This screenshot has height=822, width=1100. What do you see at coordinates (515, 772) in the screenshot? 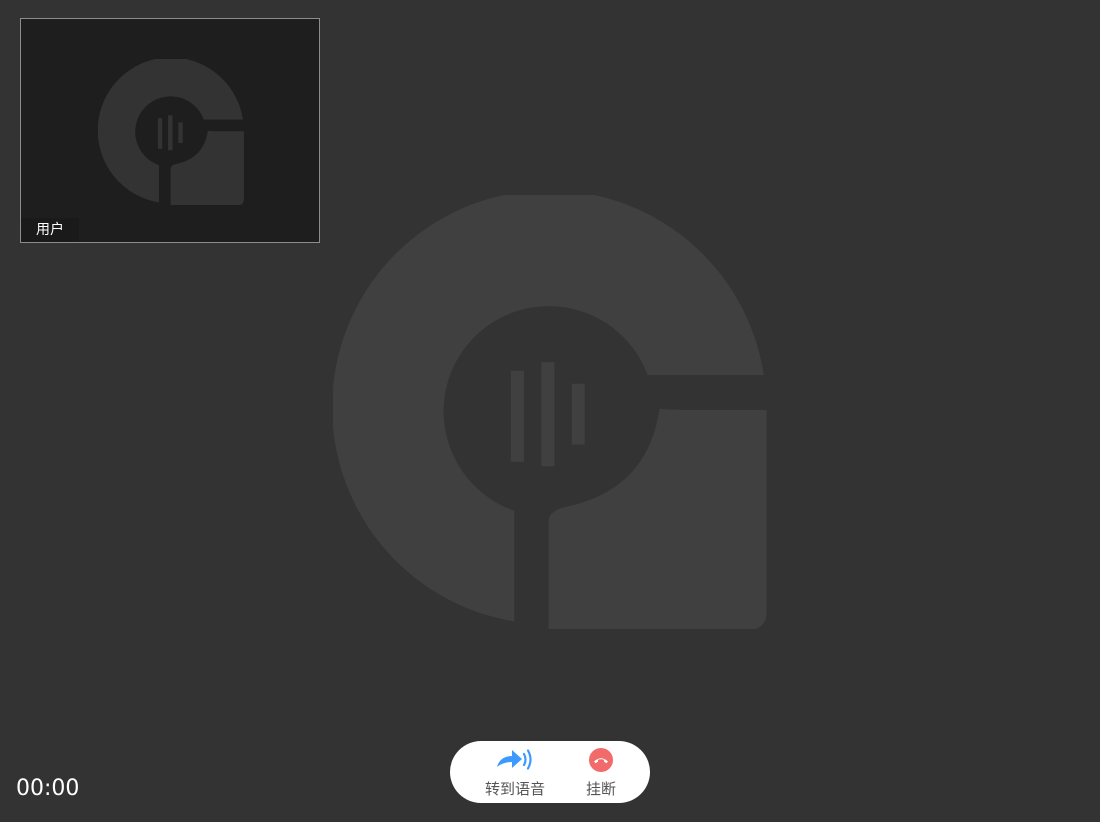
I see `switch-to-voice-button: 转到语音` at bounding box center [515, 772].